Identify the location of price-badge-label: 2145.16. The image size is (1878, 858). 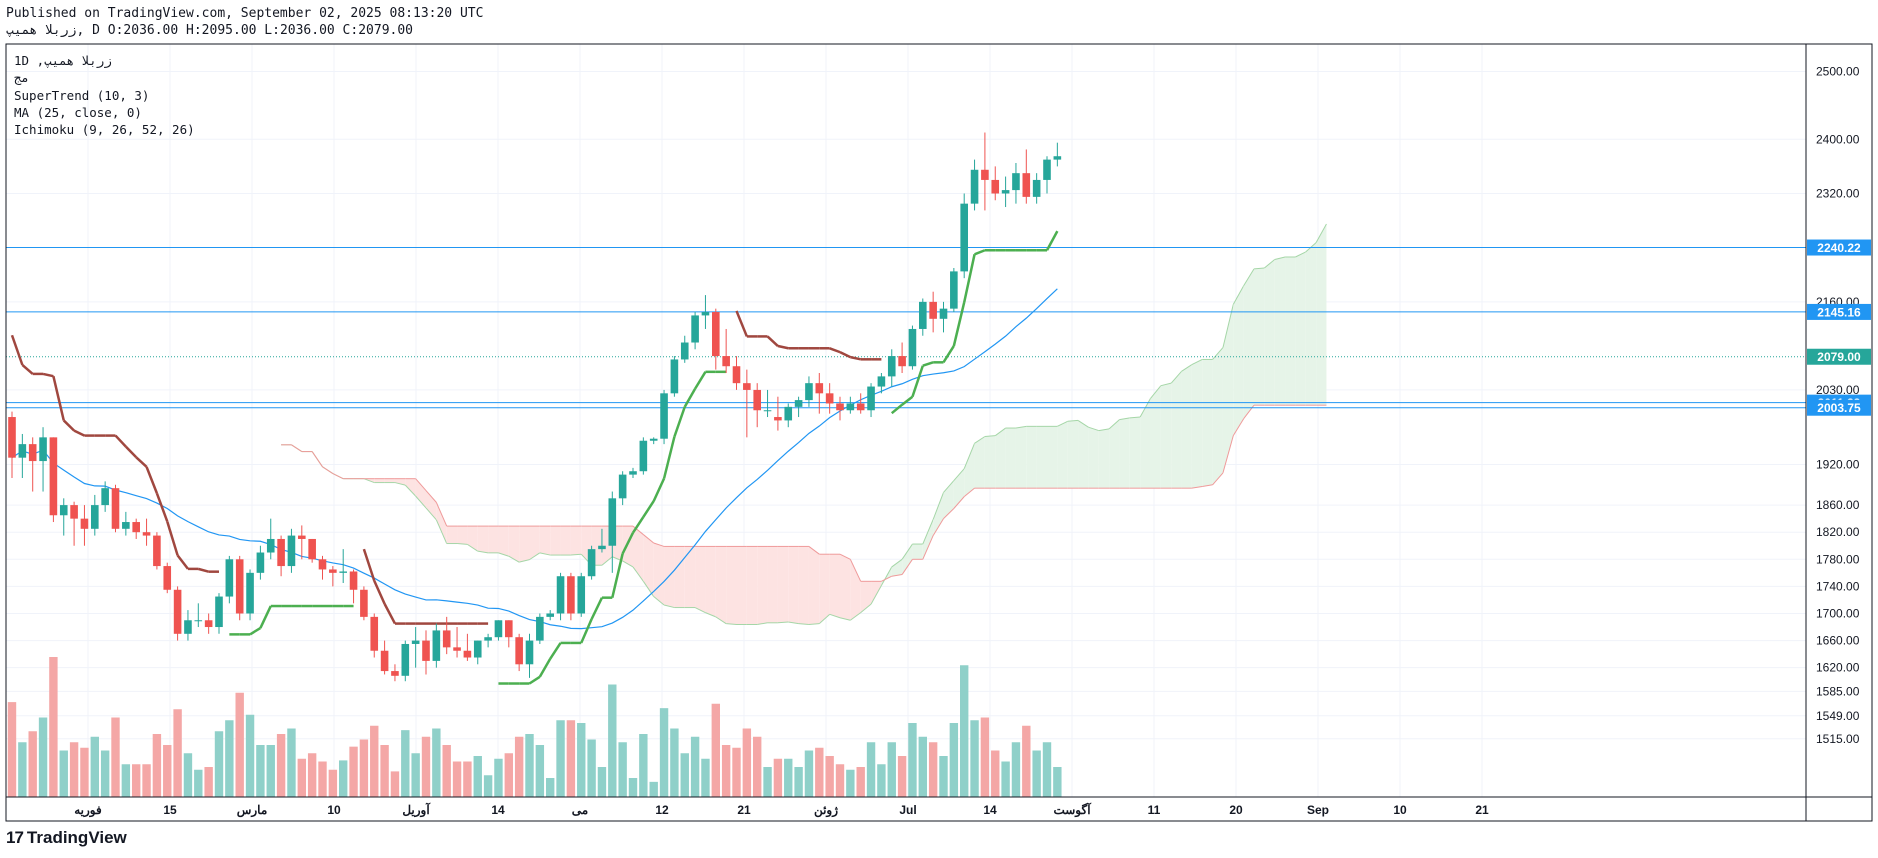
(1839, 312).